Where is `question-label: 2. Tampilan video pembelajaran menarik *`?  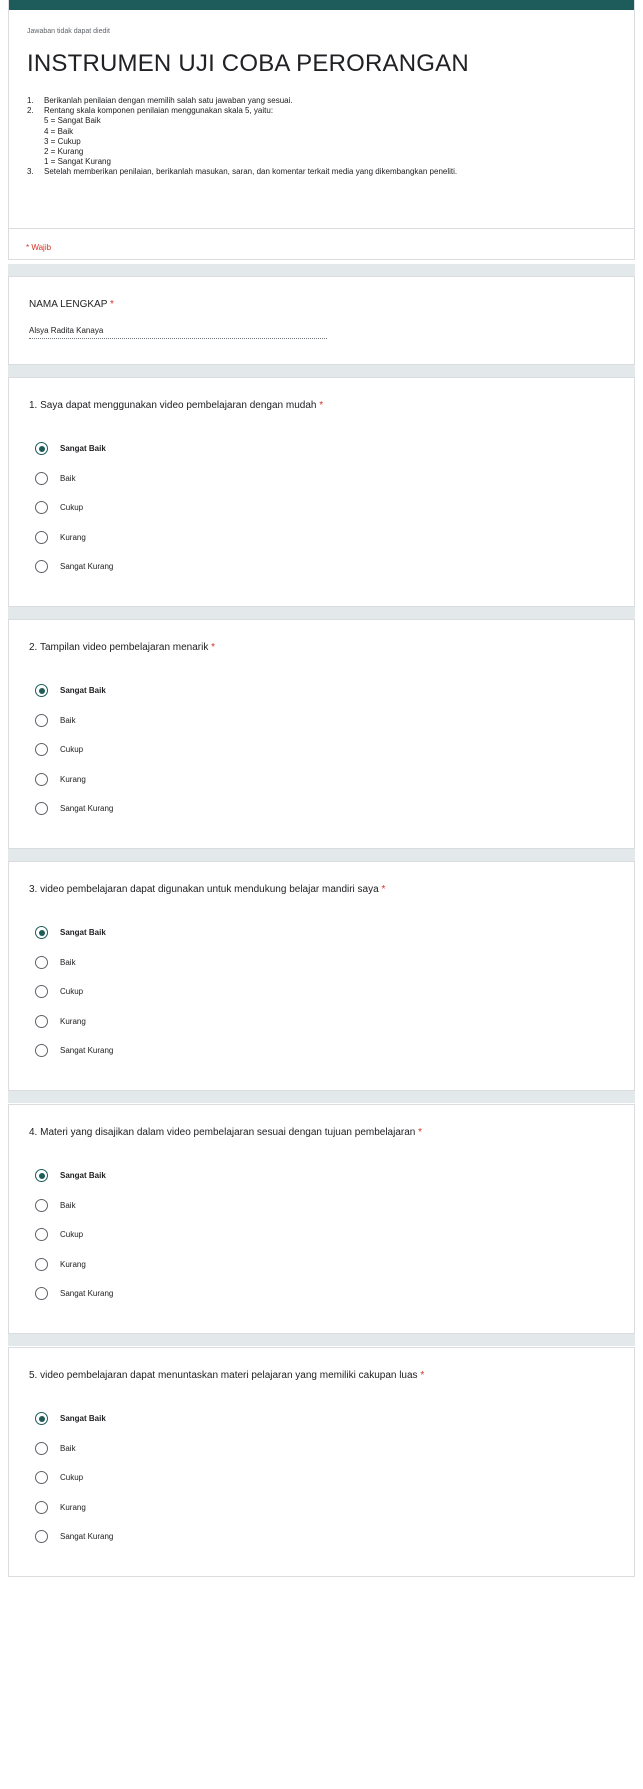
question-label: 2. Tampilan video pembelajaran menarik * is located at coordinates (122, 647).